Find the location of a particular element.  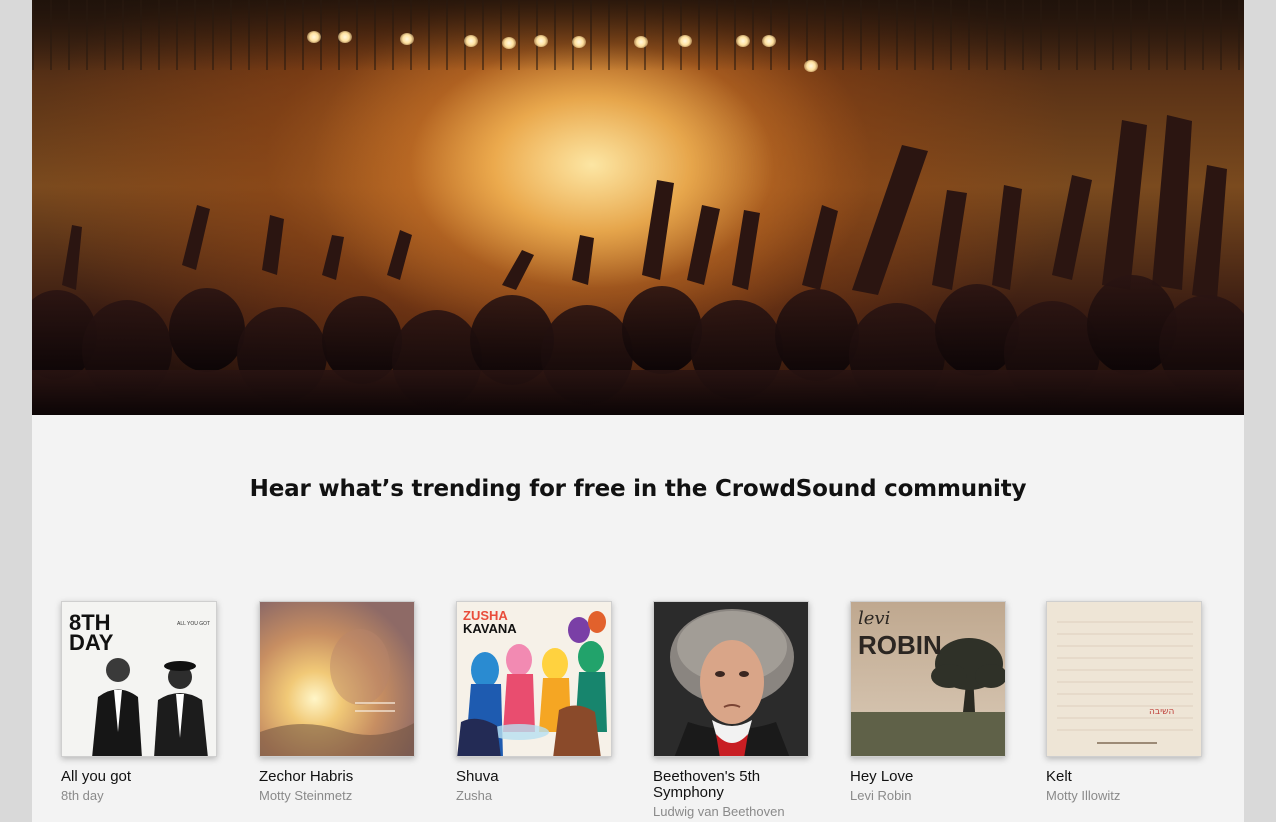

album-title: All you got is located at coordinates (141, 777).